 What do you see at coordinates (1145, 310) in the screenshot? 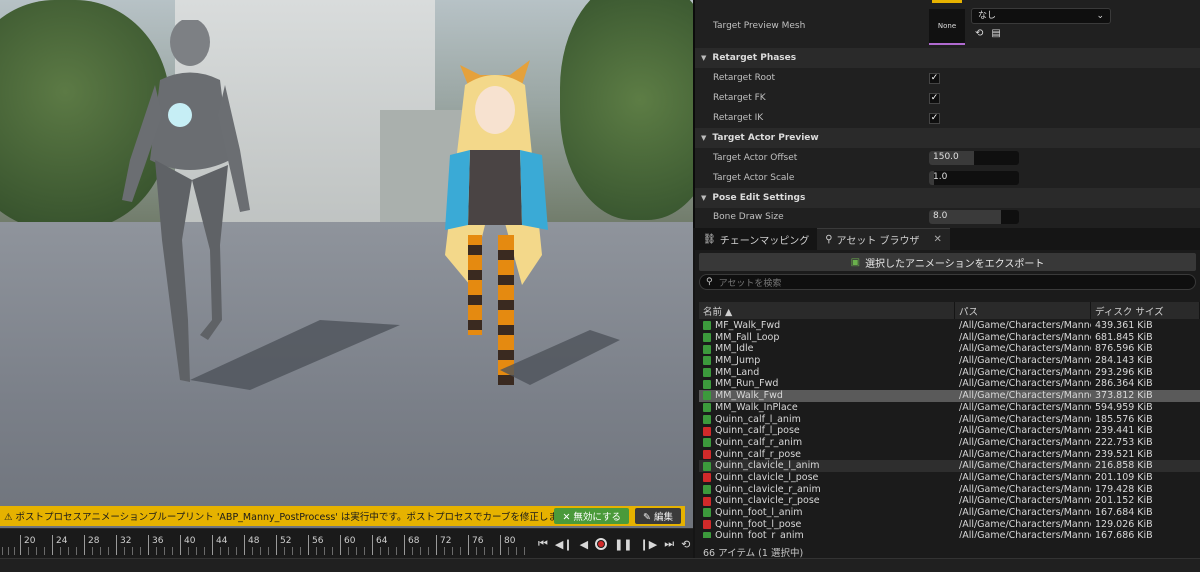
I see `column-disk-size: ディスク サイズ` at bounding box center [1145, 310].